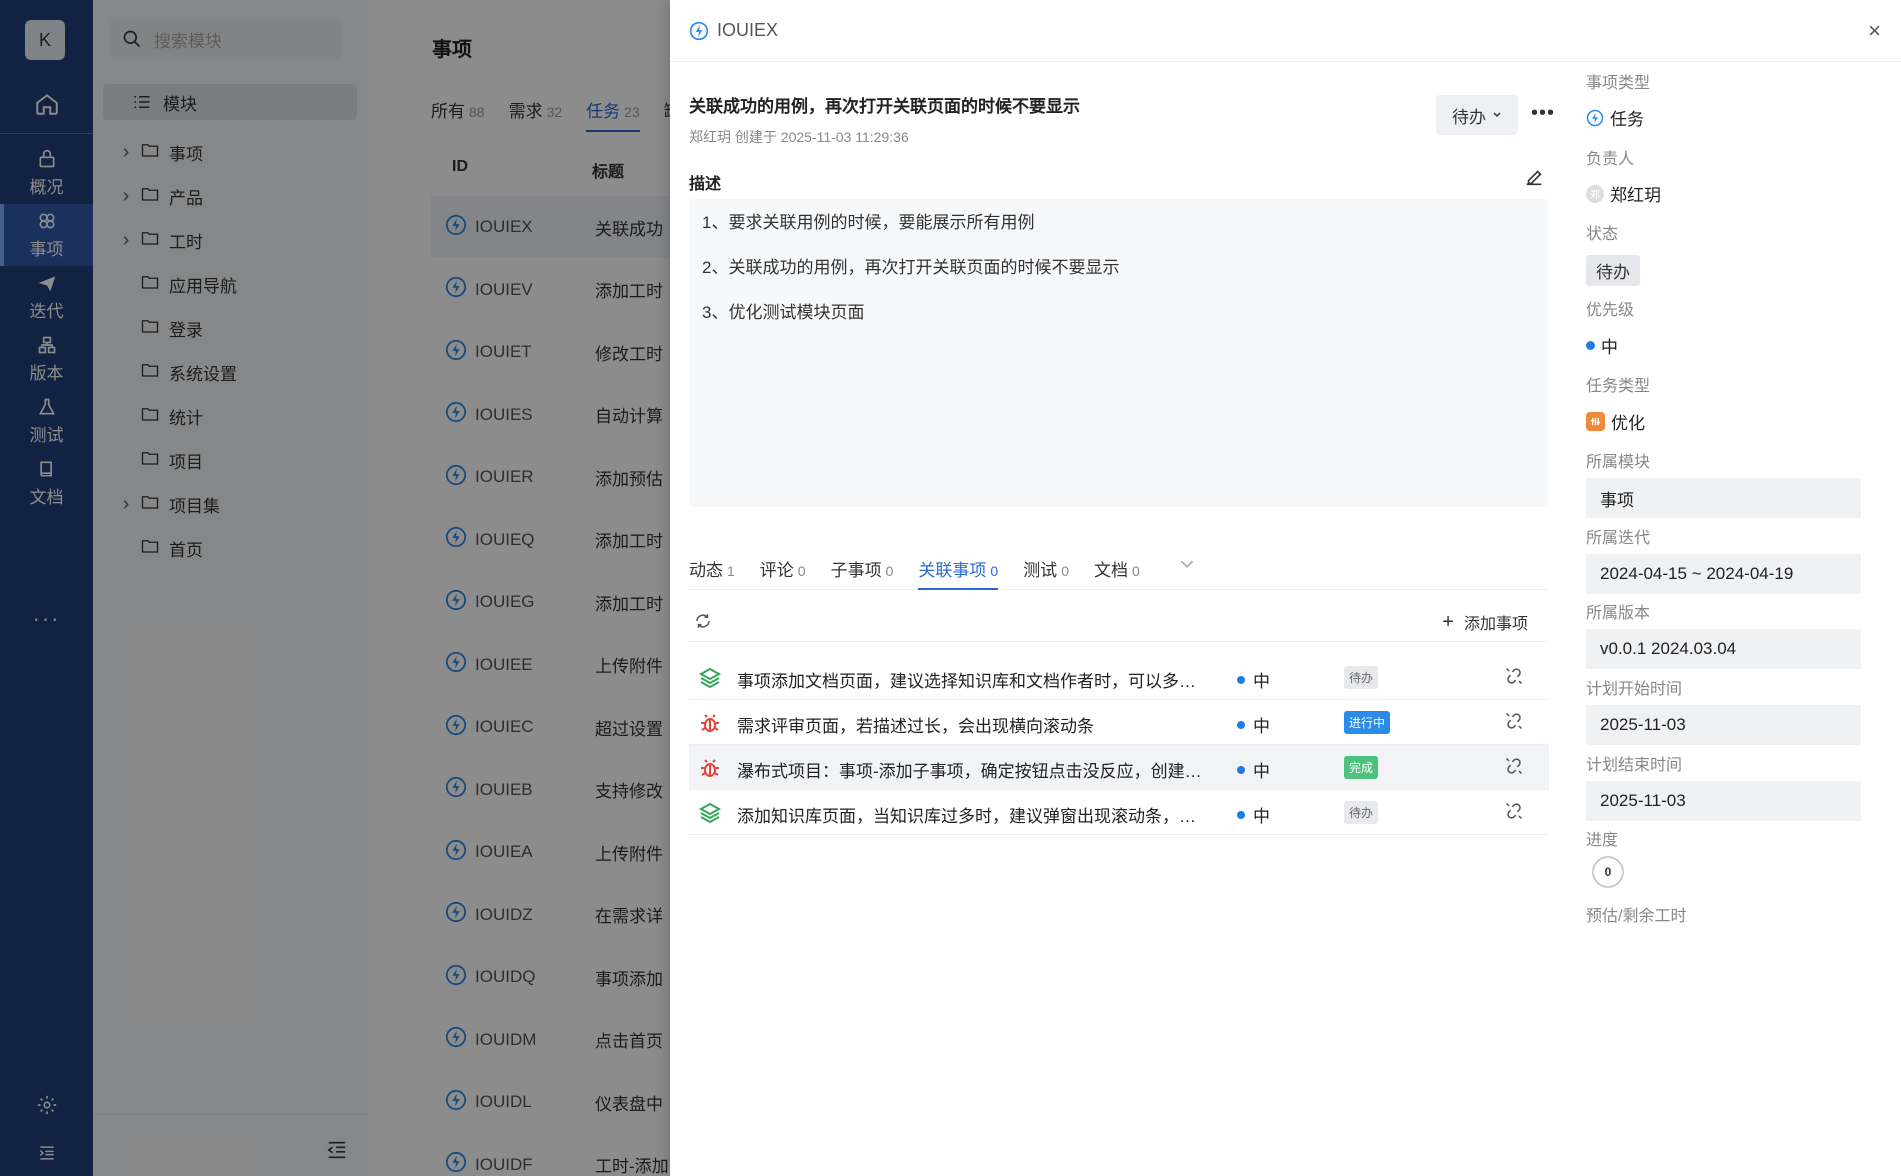 The height and width of the screenshot is (1176, 1901). I want to click on issue-meta: 郑红玥 创建于 2025-11-03 11:29:36, so click(799, 137).